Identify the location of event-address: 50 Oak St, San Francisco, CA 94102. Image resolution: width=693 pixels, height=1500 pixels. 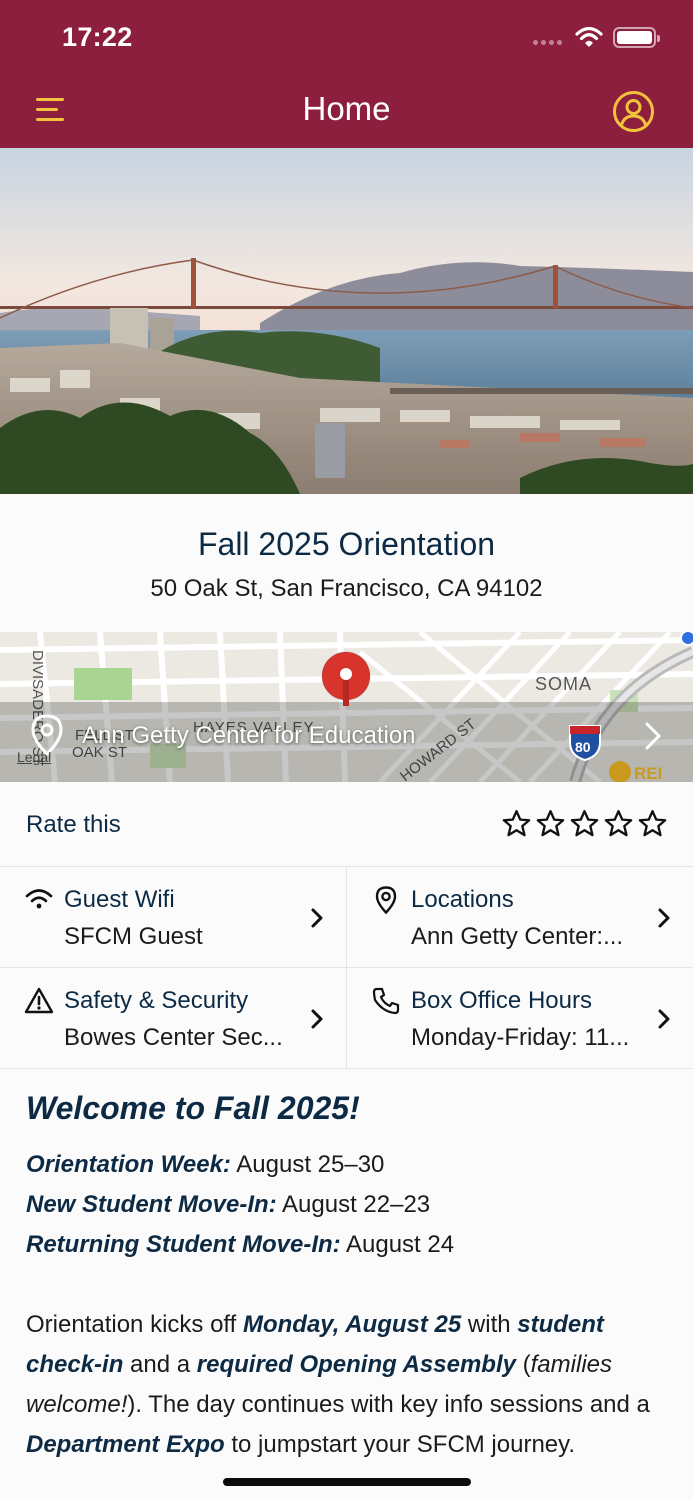
(346, 588).